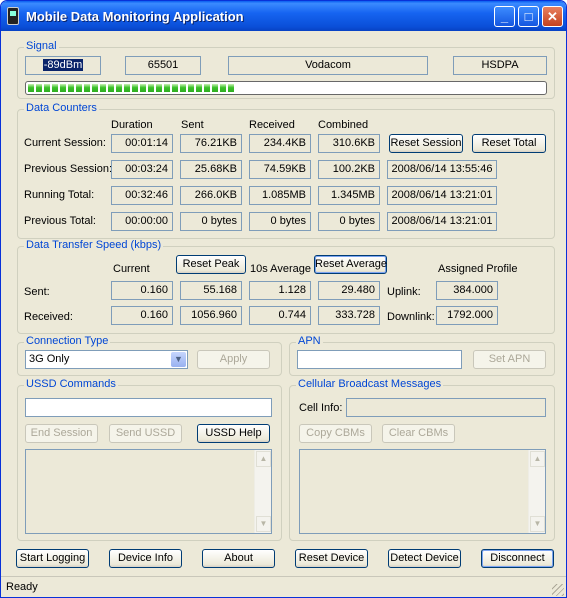 This screenshot has width=567, height=598. What do you see at coordinates (343, 125) in the screenshot?
I see `header-combined: Combined` at bounding box center [343, 125].